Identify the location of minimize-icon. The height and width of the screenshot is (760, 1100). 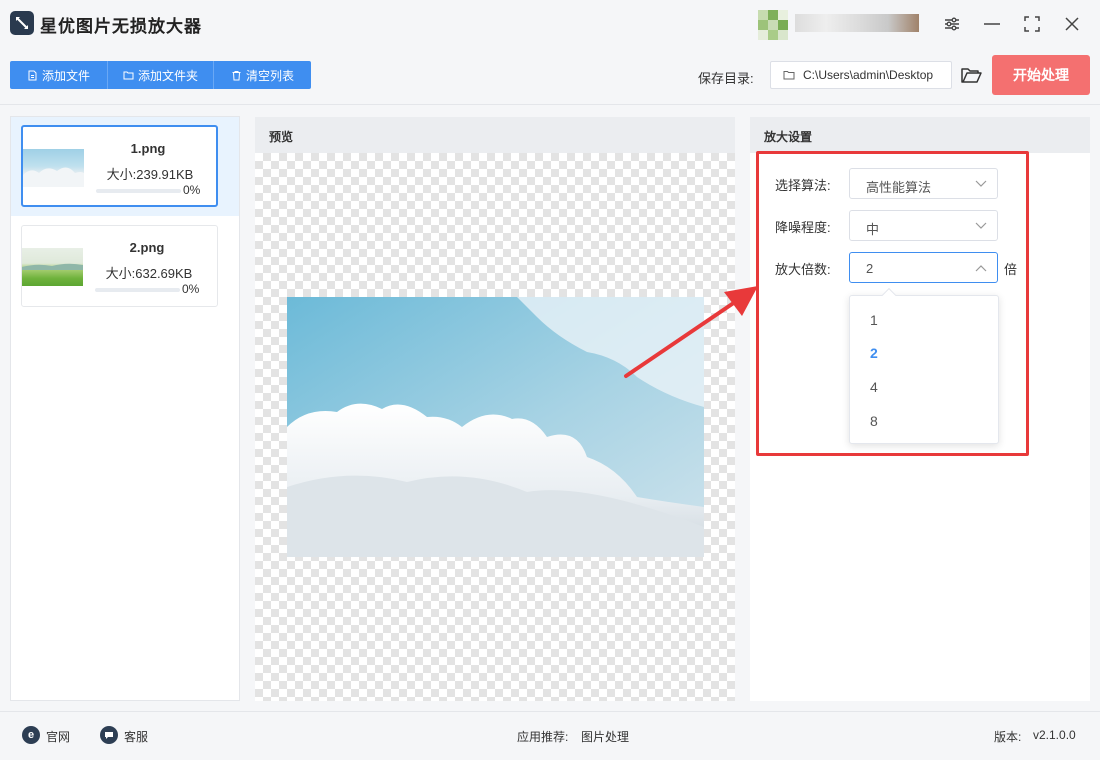
(992, 24).